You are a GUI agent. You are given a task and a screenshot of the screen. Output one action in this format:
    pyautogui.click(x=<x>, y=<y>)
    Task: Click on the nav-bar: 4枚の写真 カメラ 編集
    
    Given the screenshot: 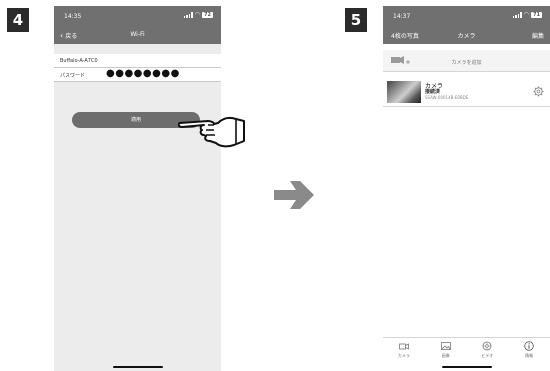 What is the action you would take?
    pyautogui.click(x=466, y=35)
    